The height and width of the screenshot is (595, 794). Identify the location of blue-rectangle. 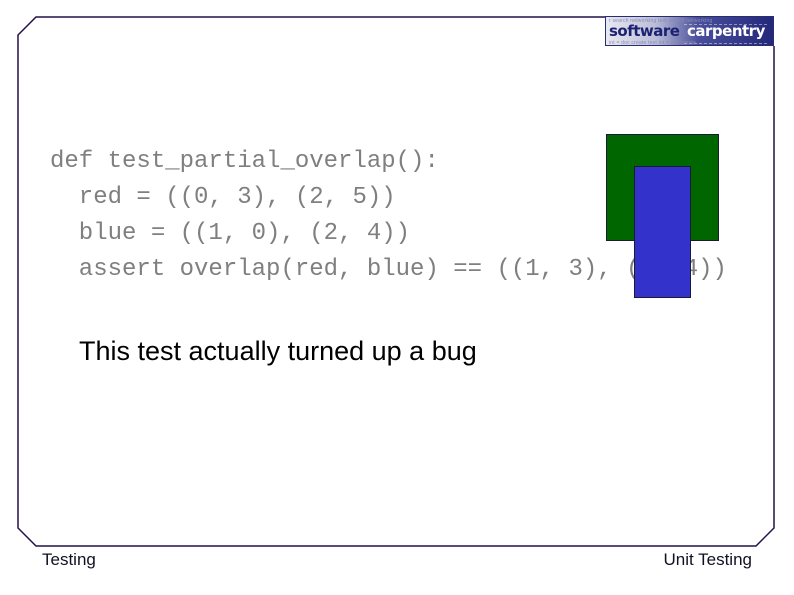
(662, 232).